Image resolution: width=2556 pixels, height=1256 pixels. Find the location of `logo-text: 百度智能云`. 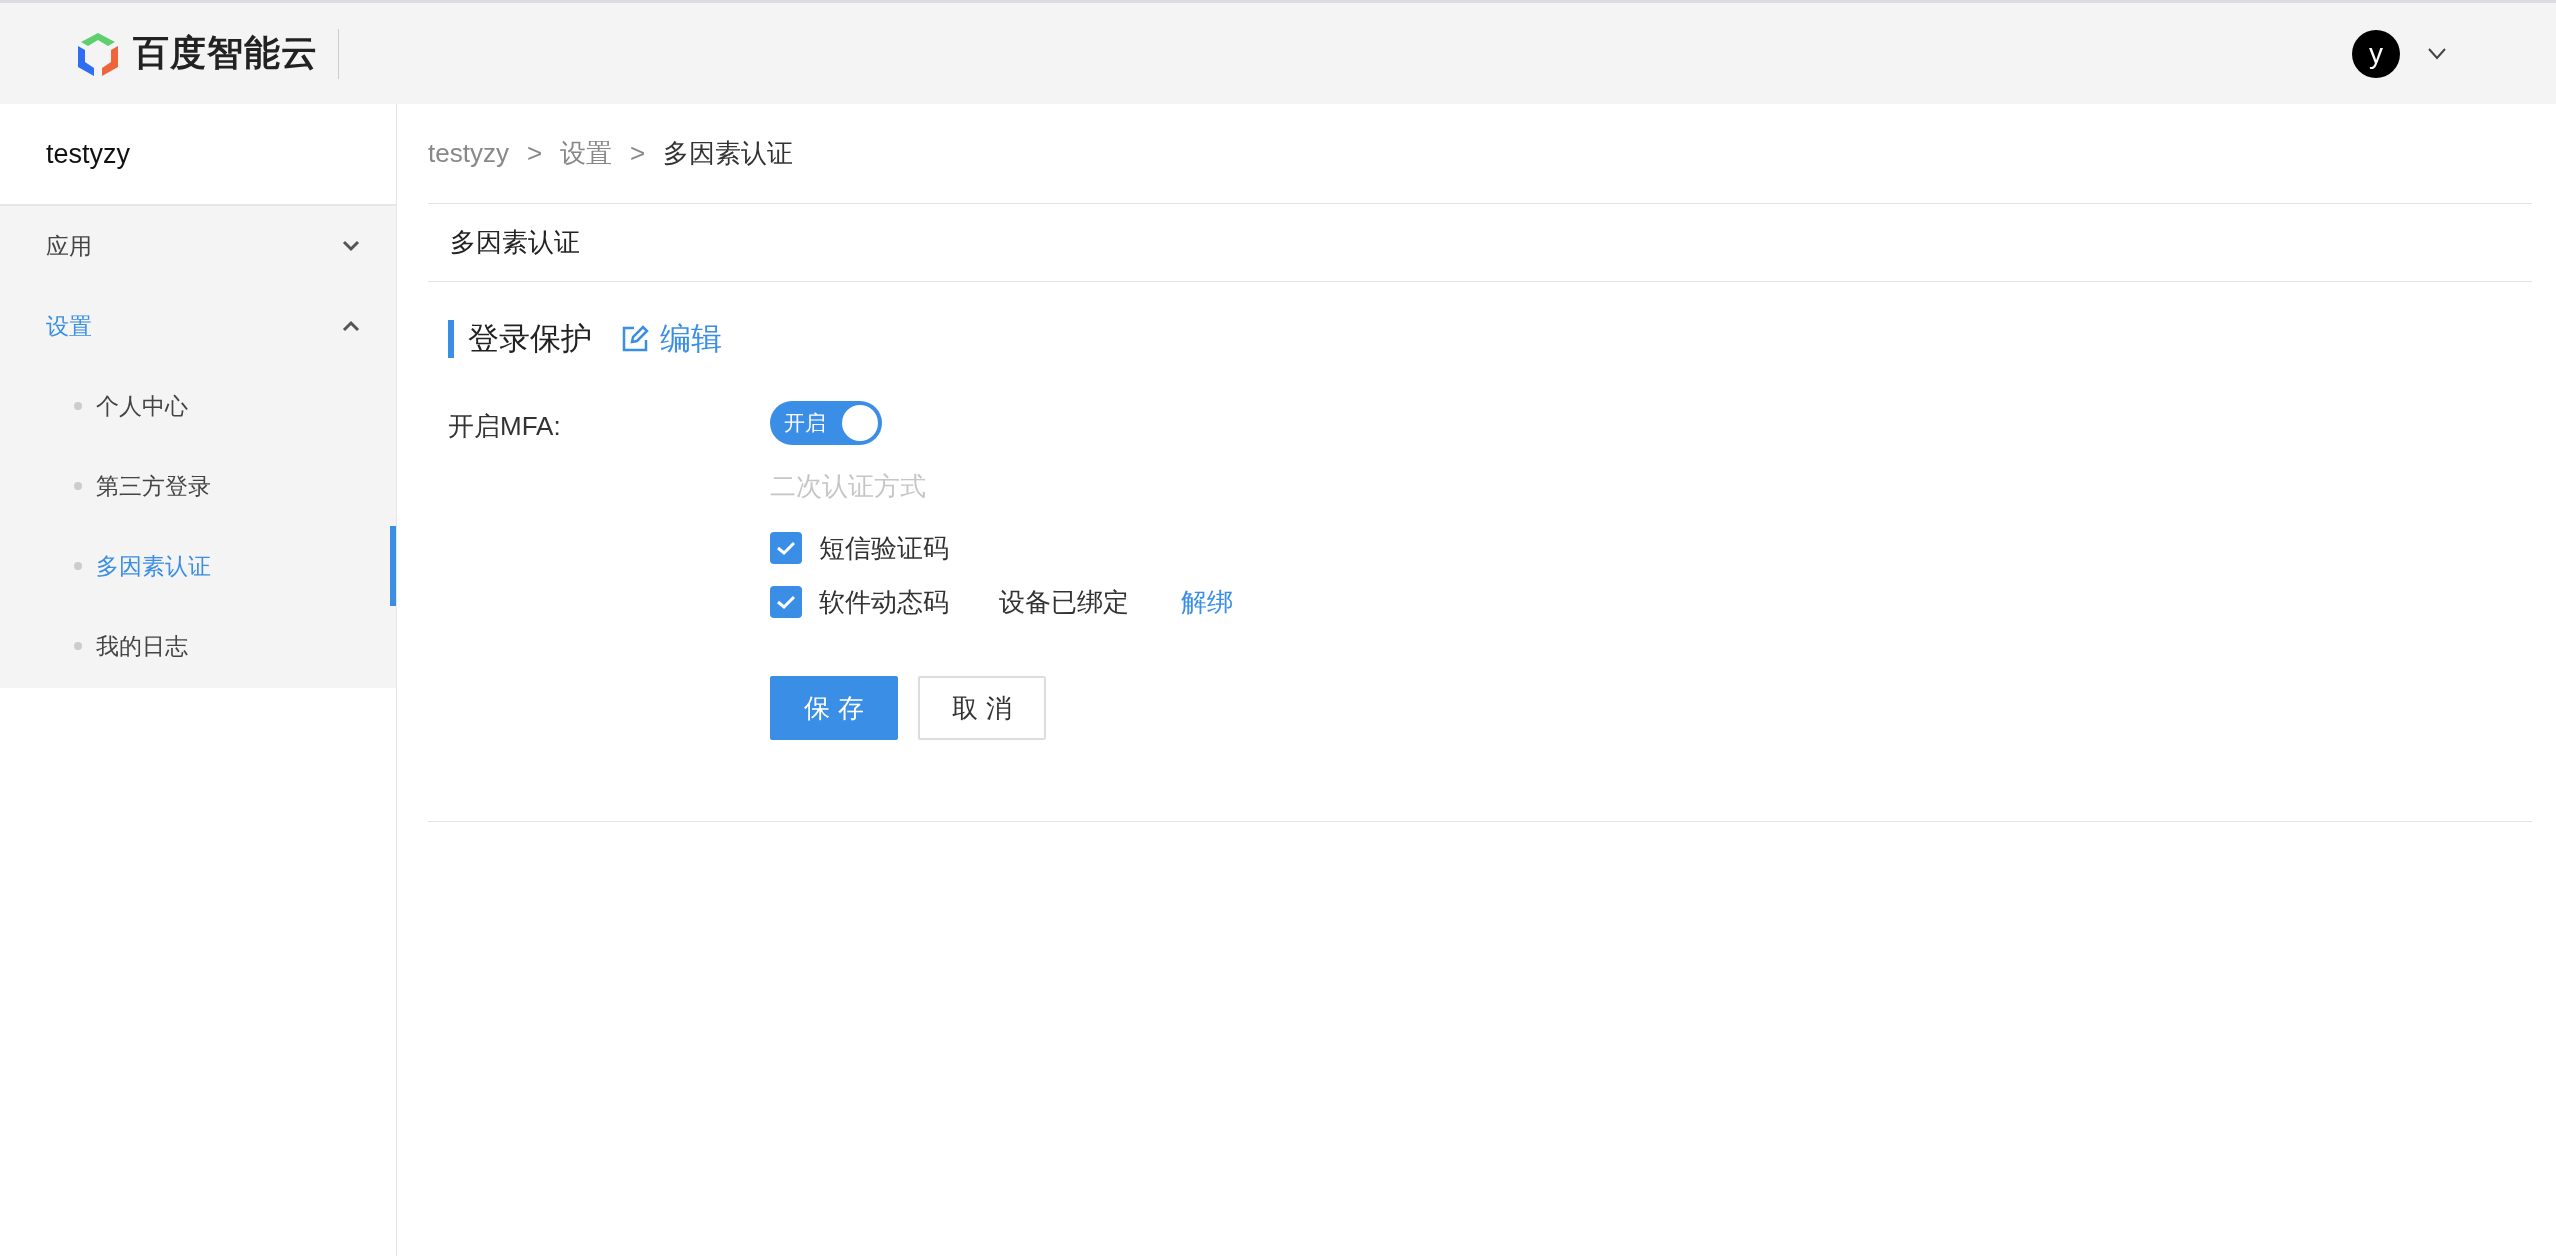

logo-text: 百度智能云 is located at coordinates (225, 53).